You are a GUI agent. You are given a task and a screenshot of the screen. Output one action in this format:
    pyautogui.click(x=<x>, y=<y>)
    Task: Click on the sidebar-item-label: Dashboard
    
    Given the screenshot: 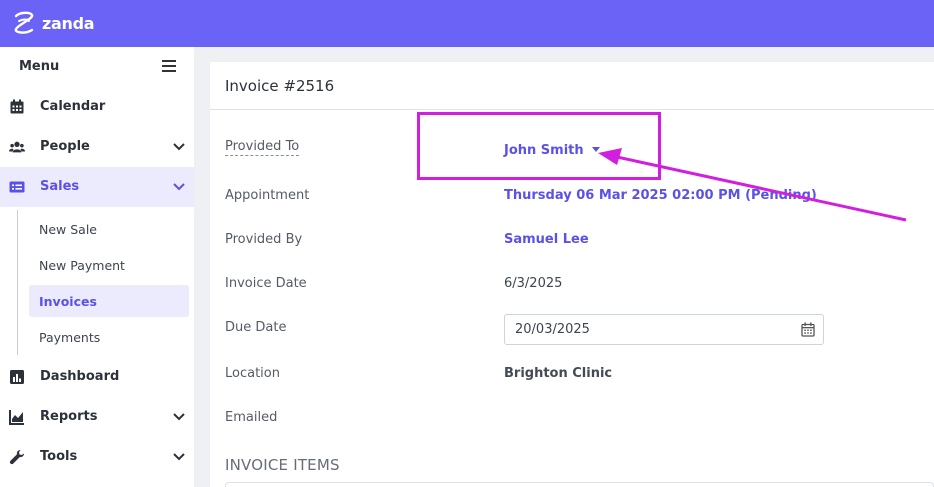 What is the action you would take?
    pyautogui.click(x=80, y=376)
    